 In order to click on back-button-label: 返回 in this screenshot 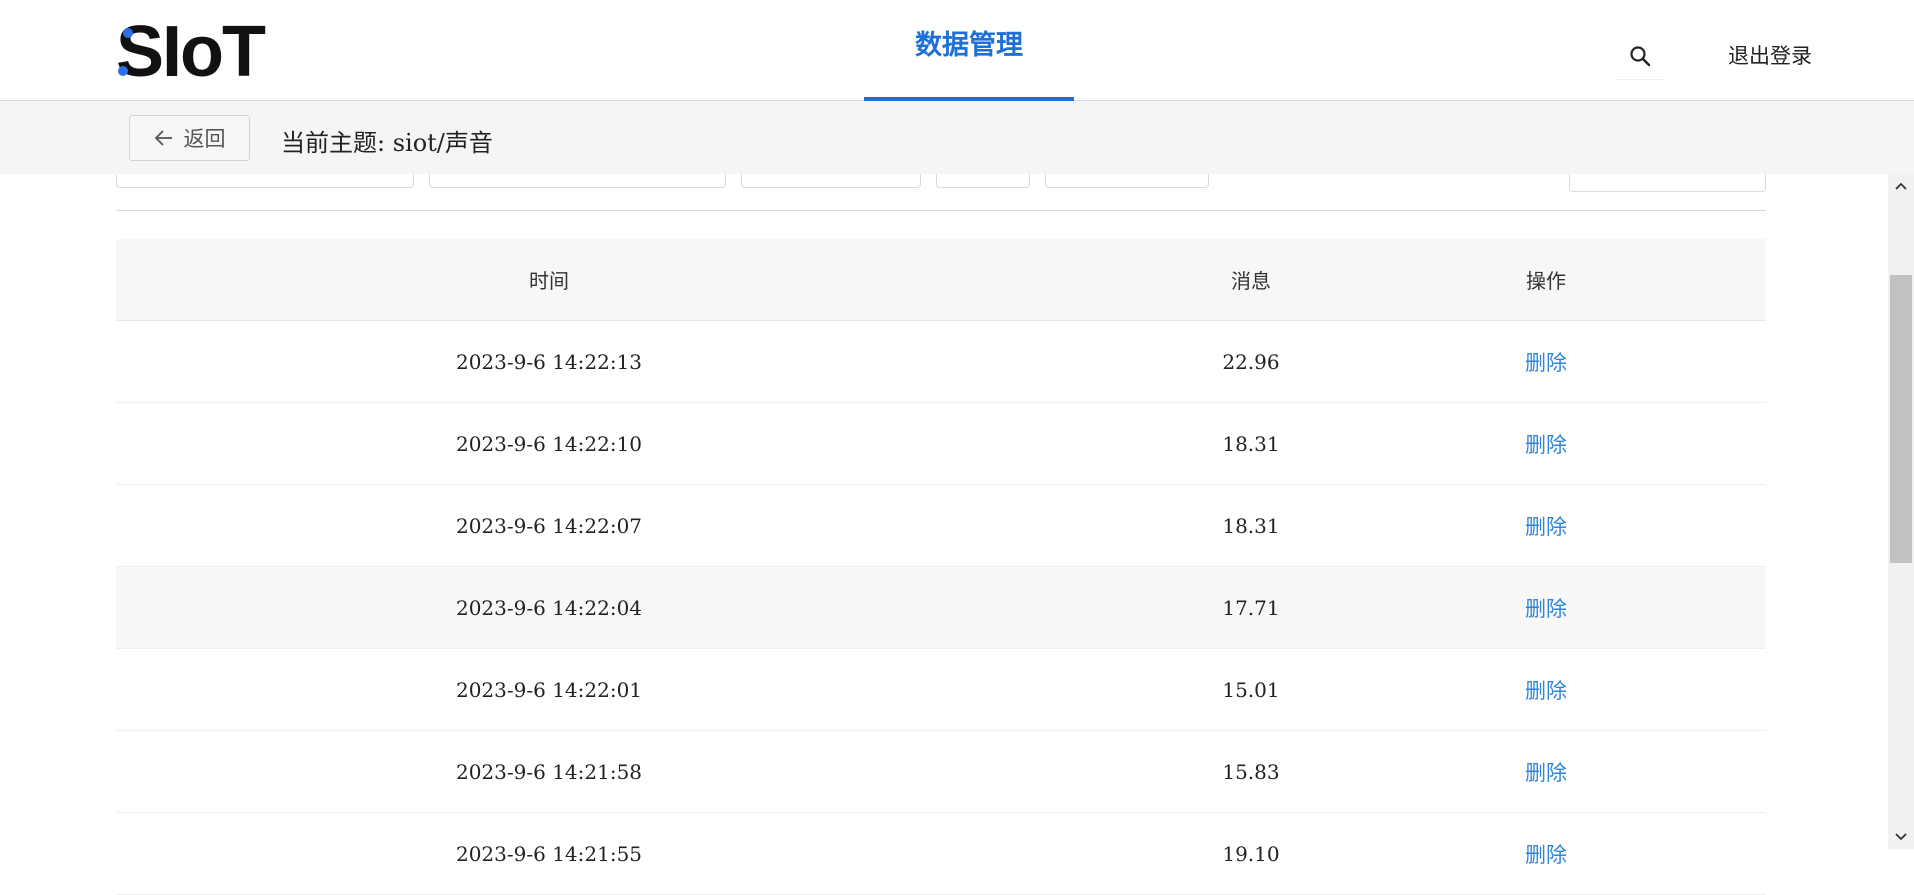, I will do `click(204, 139)`.